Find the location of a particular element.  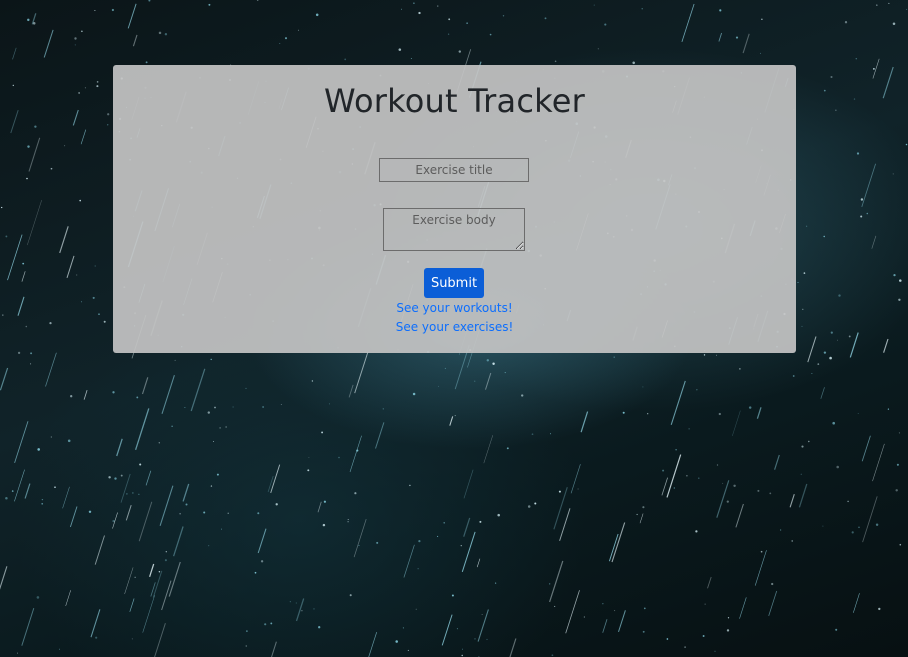

see-workouts-link: See your workouts! is located at coordinates (454, 308).